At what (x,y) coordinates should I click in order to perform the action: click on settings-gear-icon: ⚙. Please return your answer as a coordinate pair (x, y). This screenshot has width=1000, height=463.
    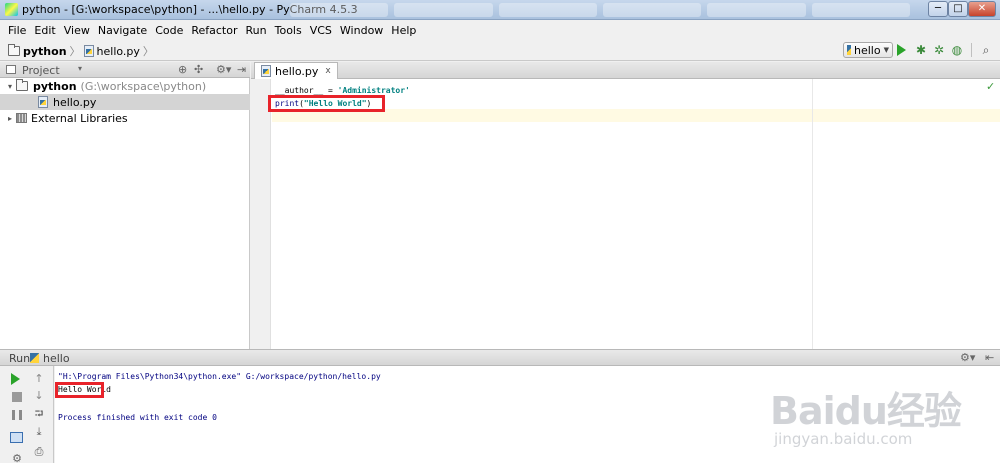
    Looking at the image, I should click on (17, 457).